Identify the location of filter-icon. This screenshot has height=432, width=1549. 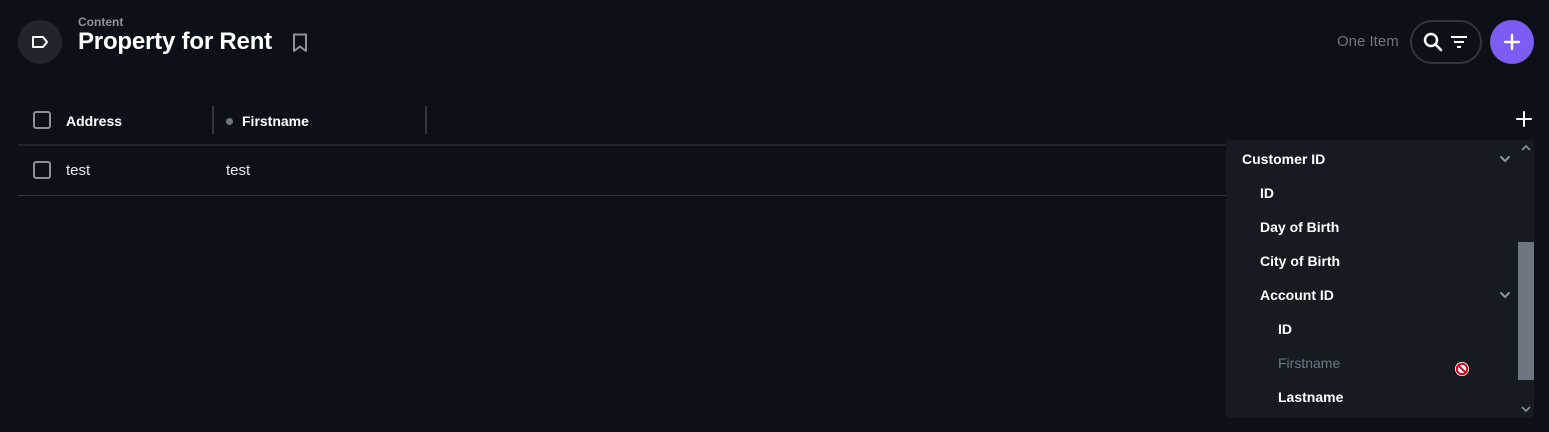
(1459, 42).